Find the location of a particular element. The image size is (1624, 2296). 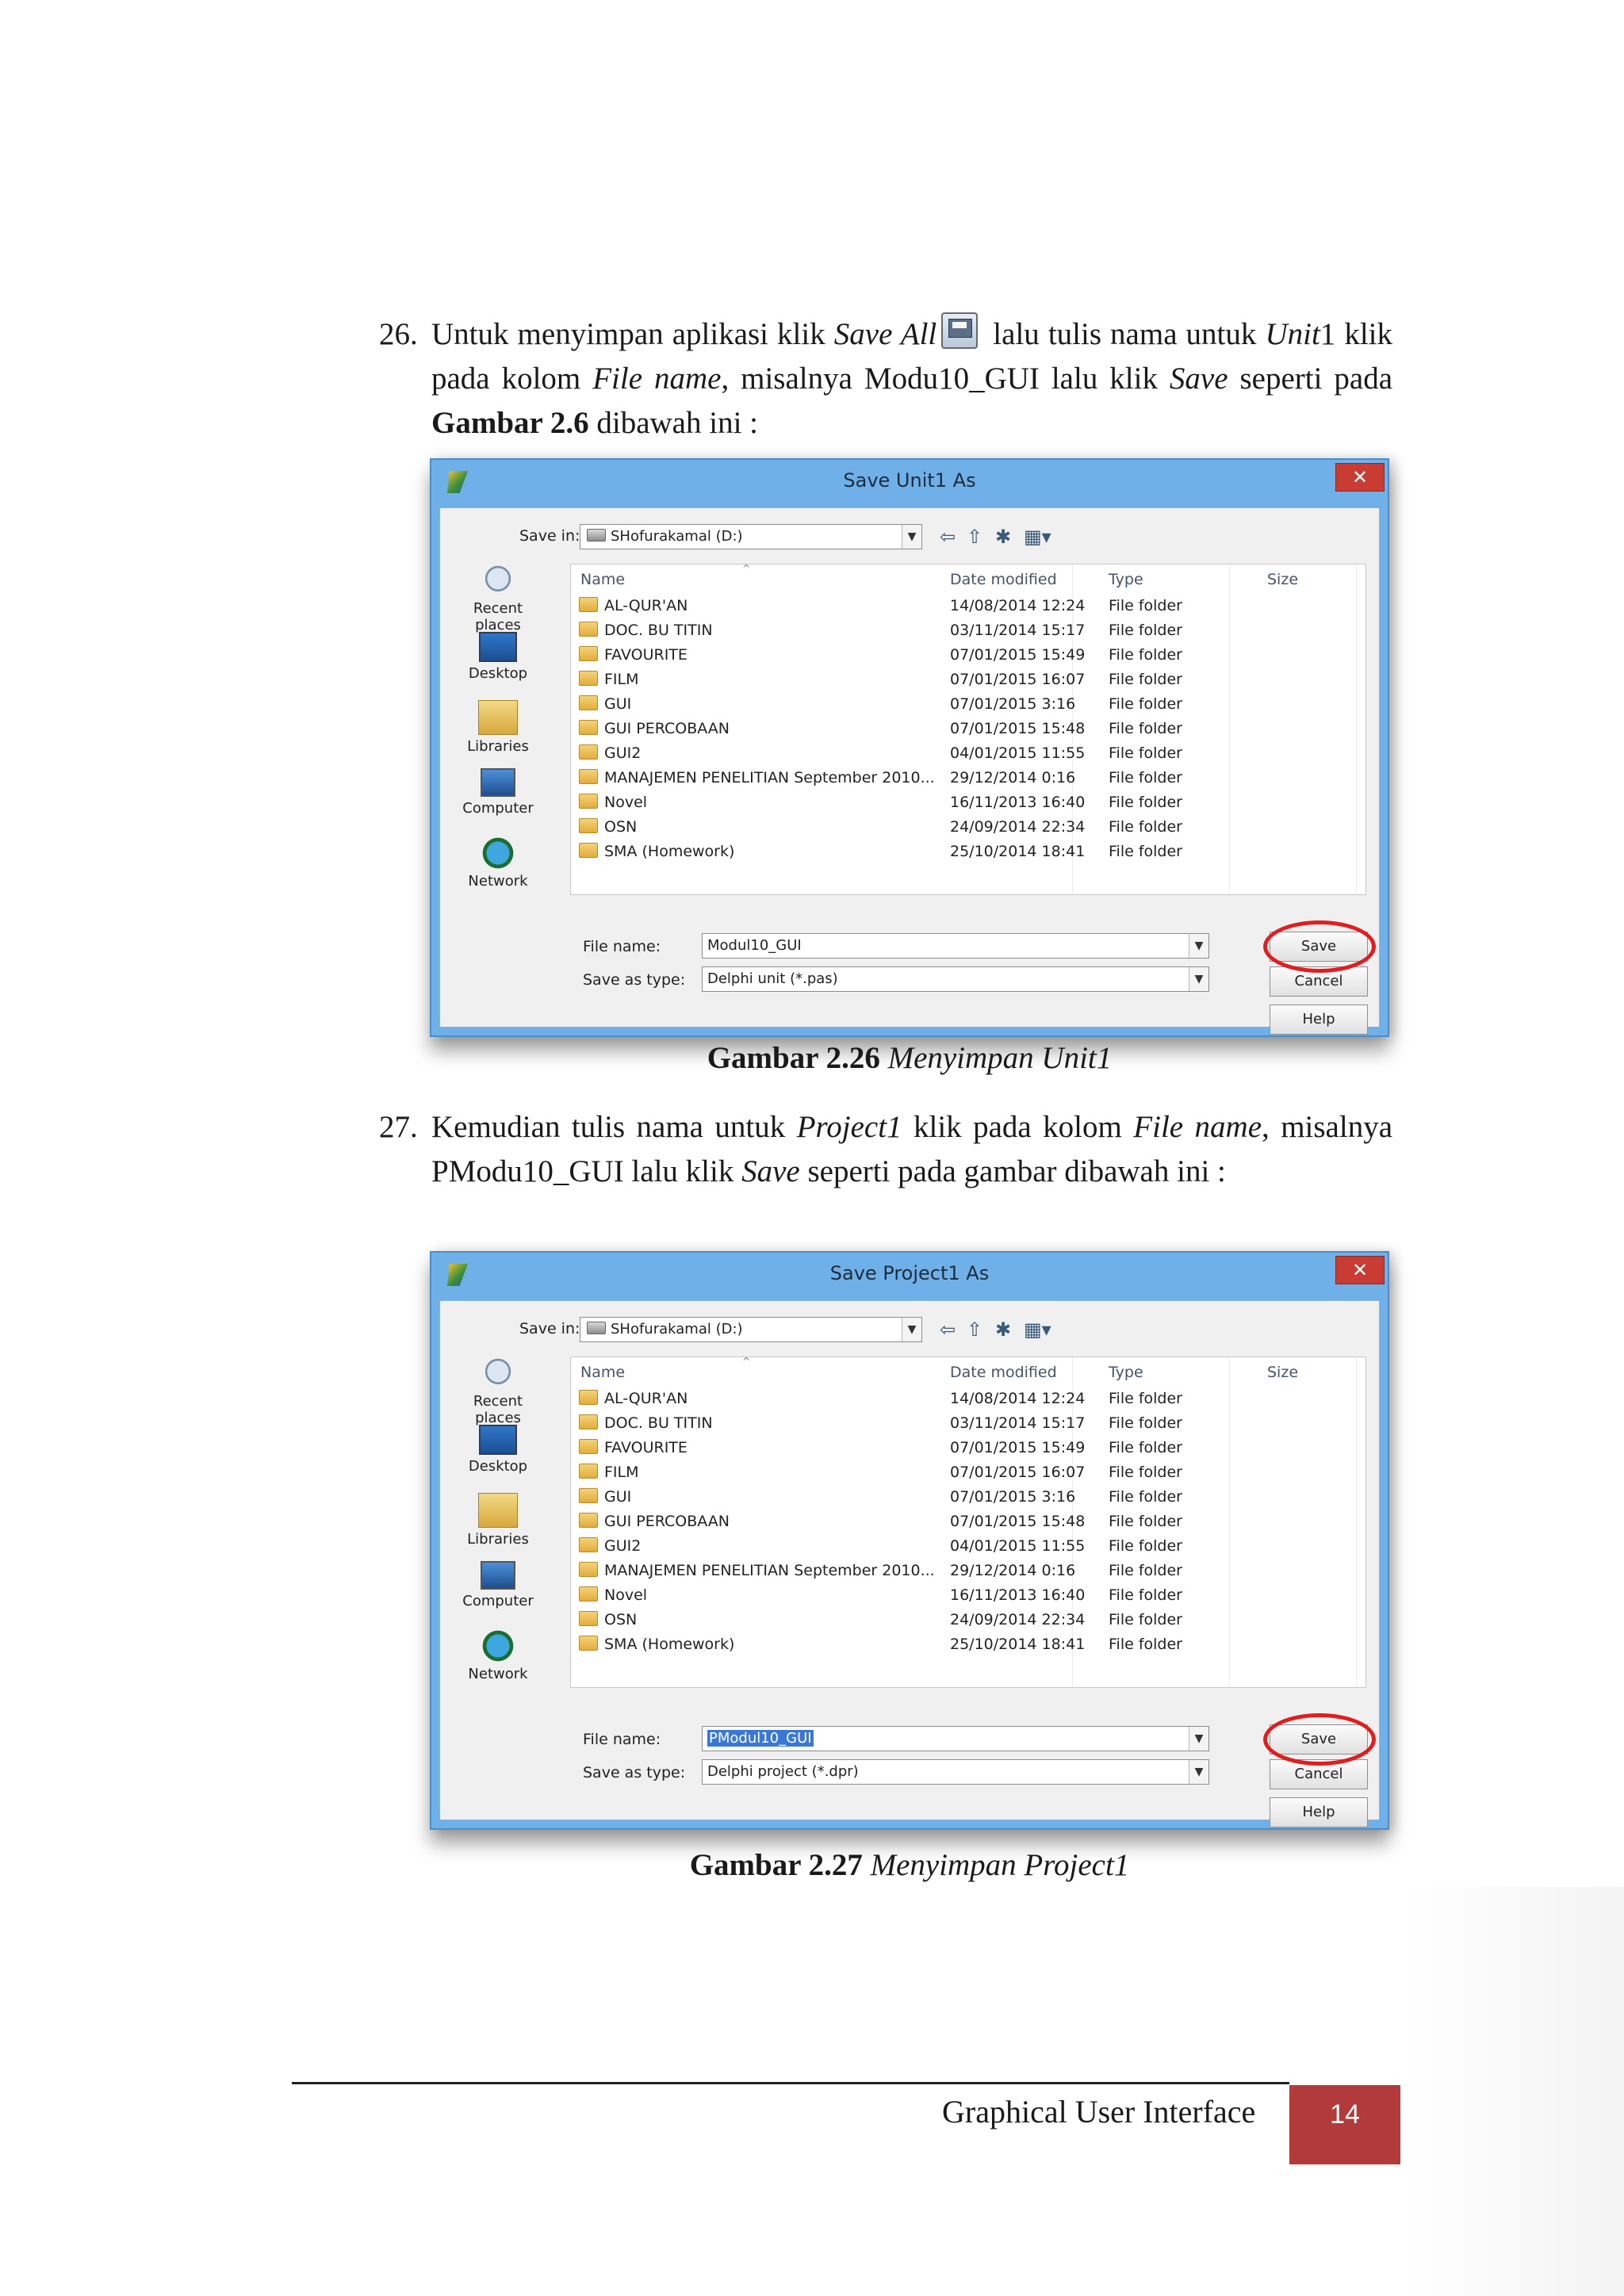

file-date-cell: 07/01/2015 16:07 is located at coordinates (1018, 1473).